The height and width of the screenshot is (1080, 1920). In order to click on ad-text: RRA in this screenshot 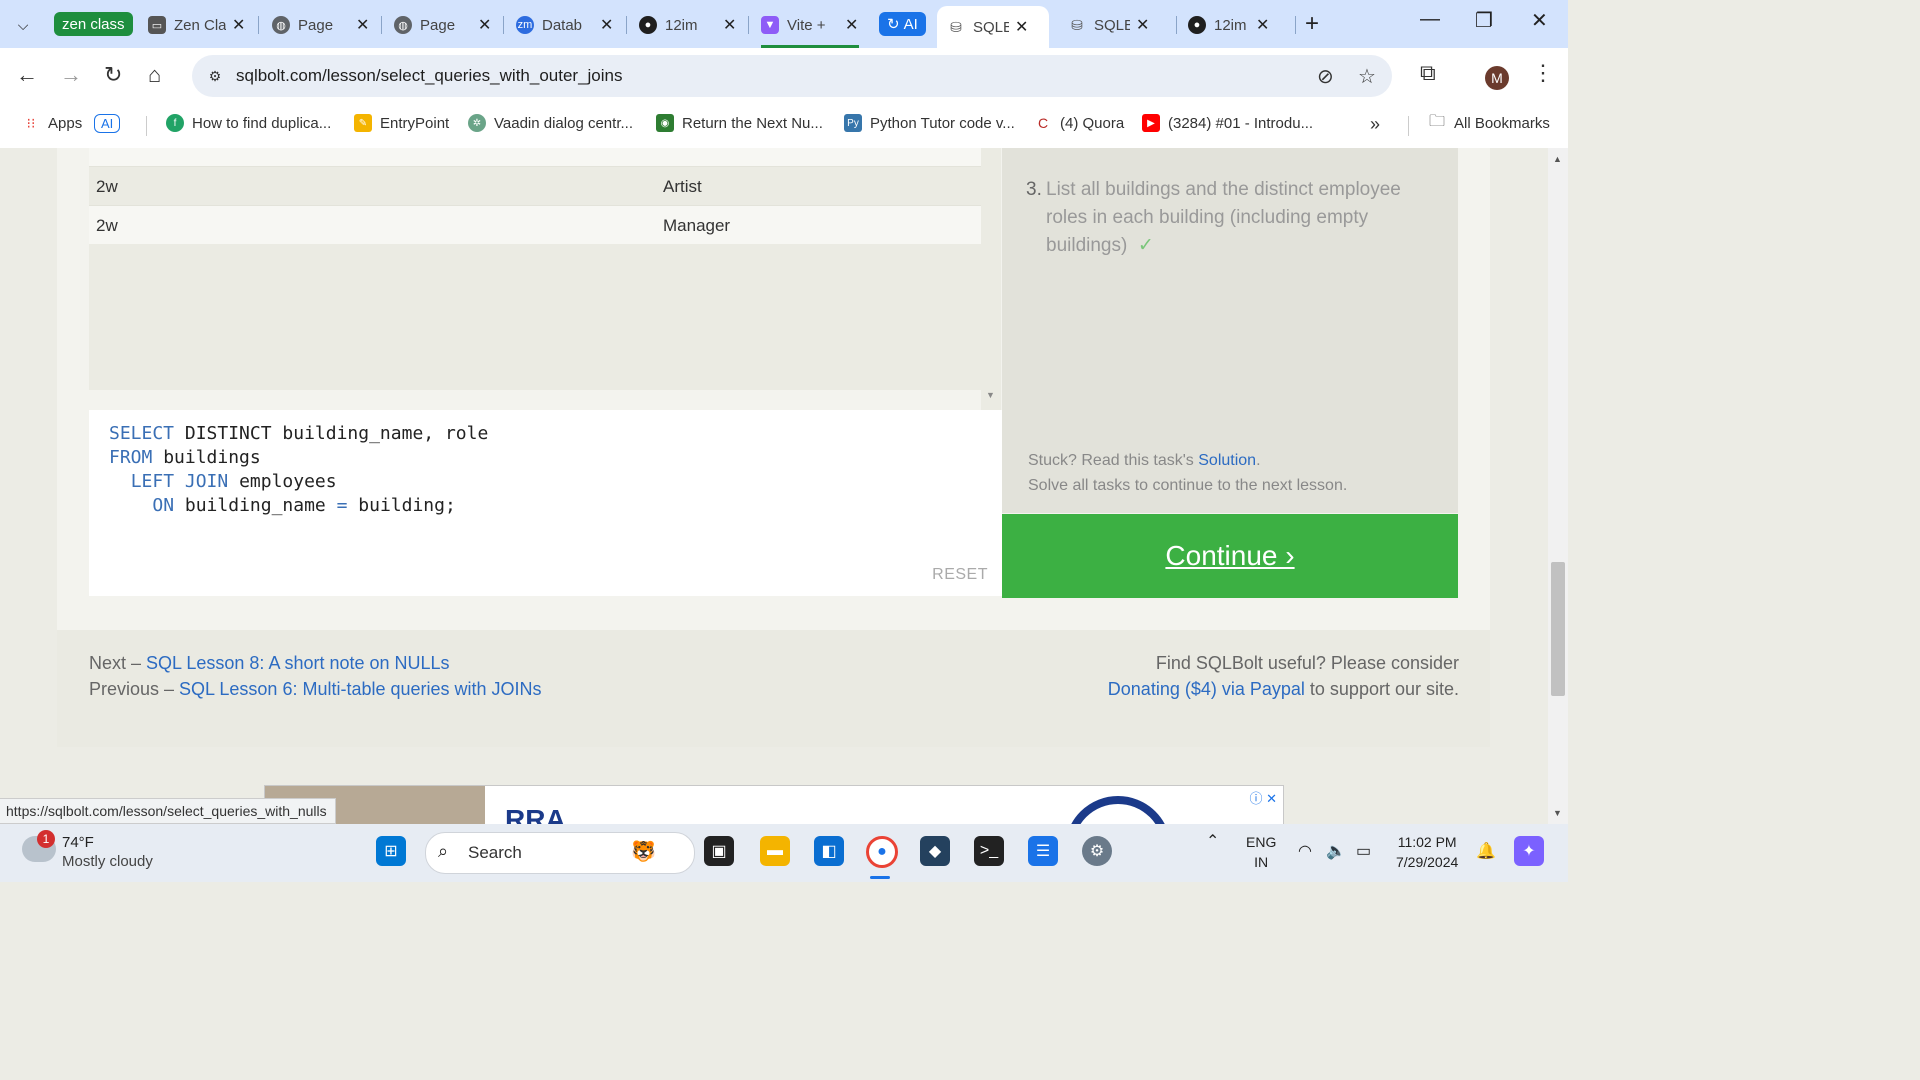, I will do `click(535, 814)`.